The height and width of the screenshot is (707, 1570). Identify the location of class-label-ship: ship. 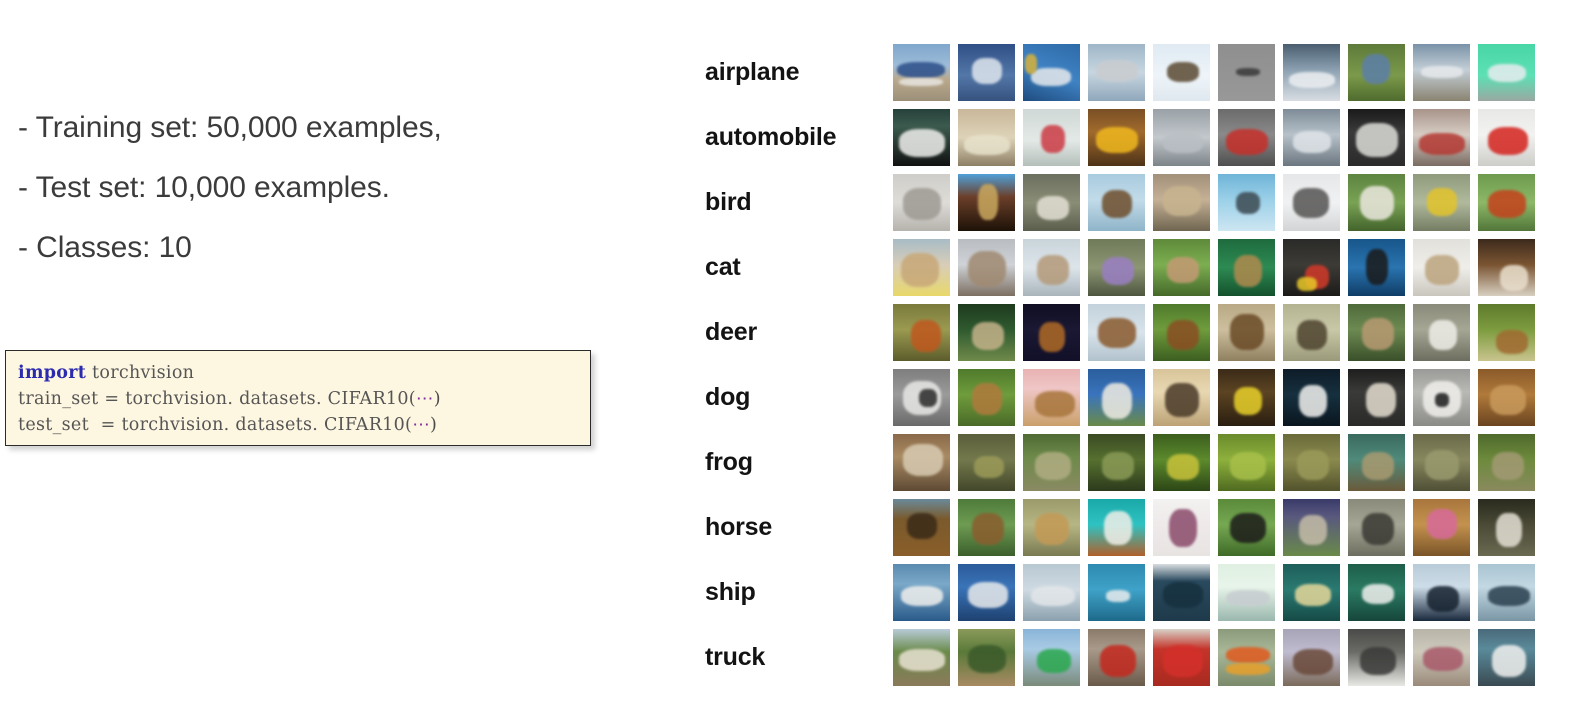
(730, 592).